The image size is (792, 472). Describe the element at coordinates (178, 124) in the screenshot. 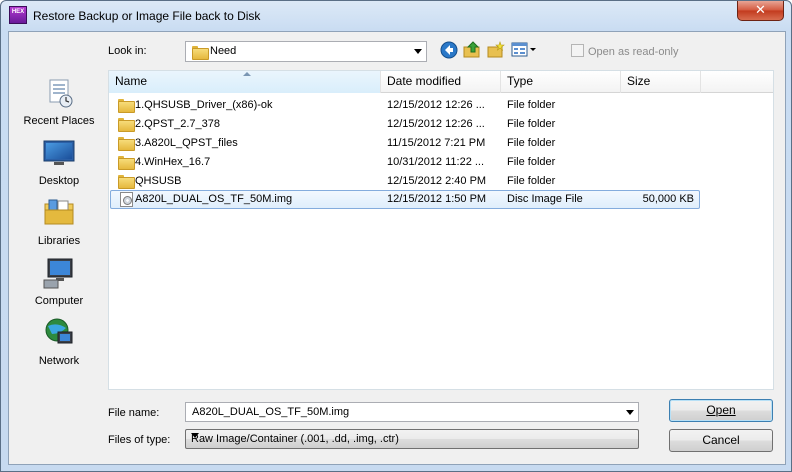

I see `file-name: 2.QPST_2.7_378` at that location.